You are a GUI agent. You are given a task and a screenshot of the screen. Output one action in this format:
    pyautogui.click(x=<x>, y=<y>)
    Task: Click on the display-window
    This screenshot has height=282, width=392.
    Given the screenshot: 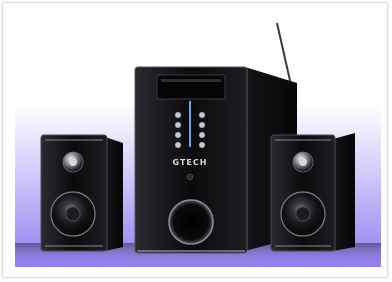 What is the action you would take?
    pyautogui.click(x=191, y=87)
    